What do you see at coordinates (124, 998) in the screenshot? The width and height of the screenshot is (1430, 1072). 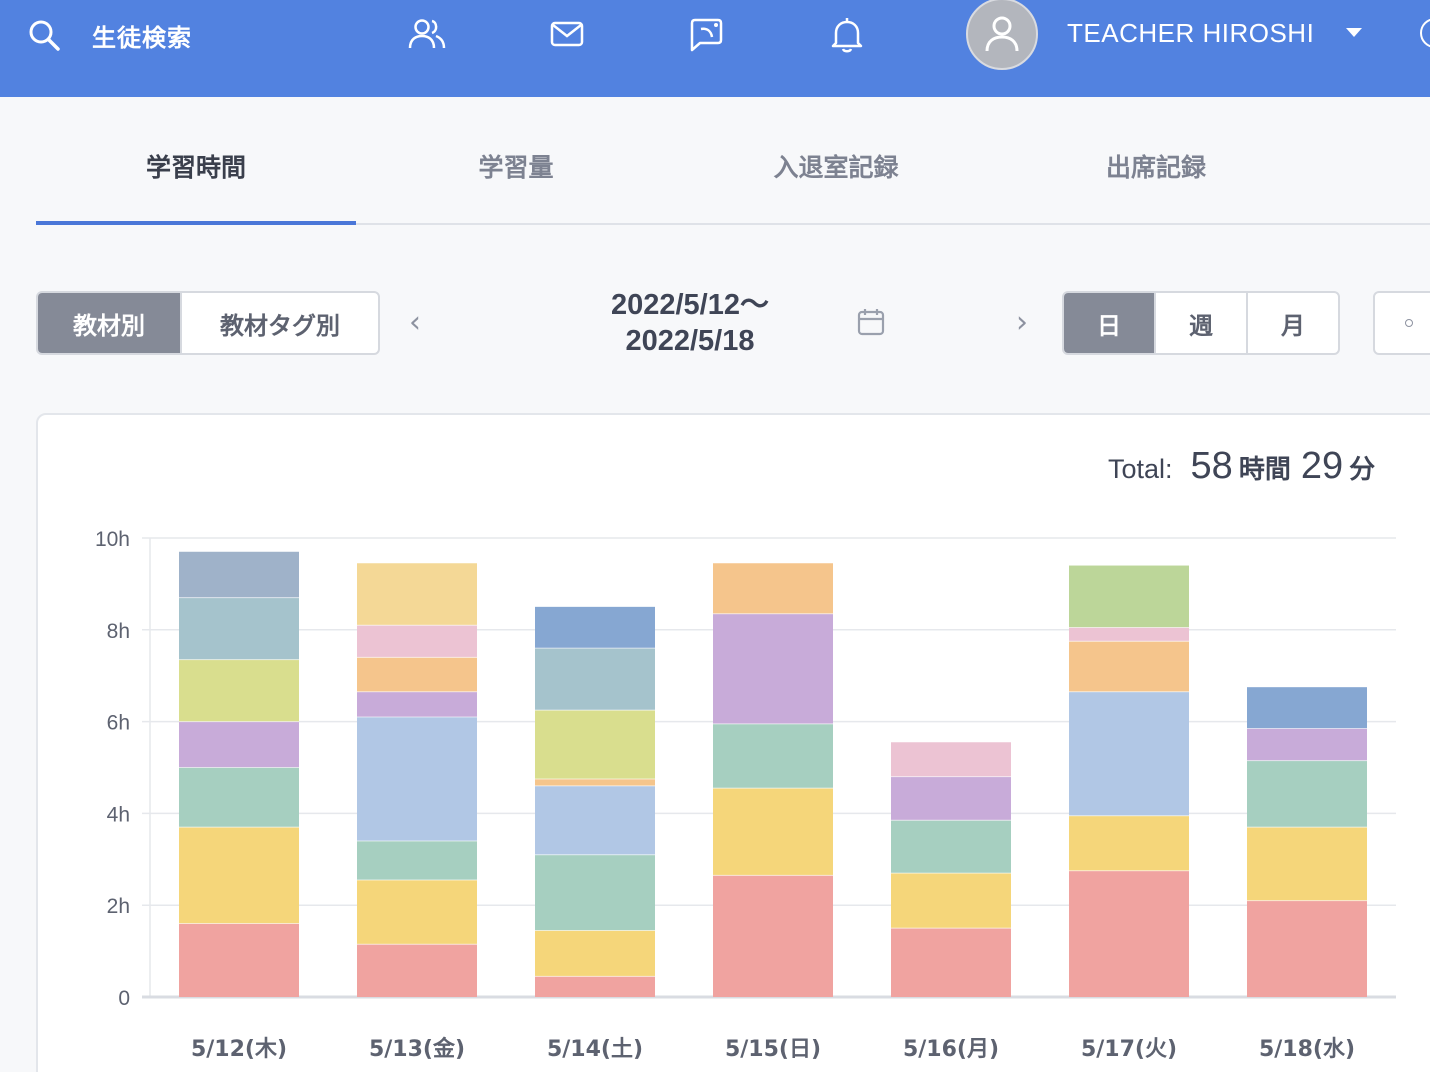 I see `y-tick-label: 0` at bounding box center [124, 998].